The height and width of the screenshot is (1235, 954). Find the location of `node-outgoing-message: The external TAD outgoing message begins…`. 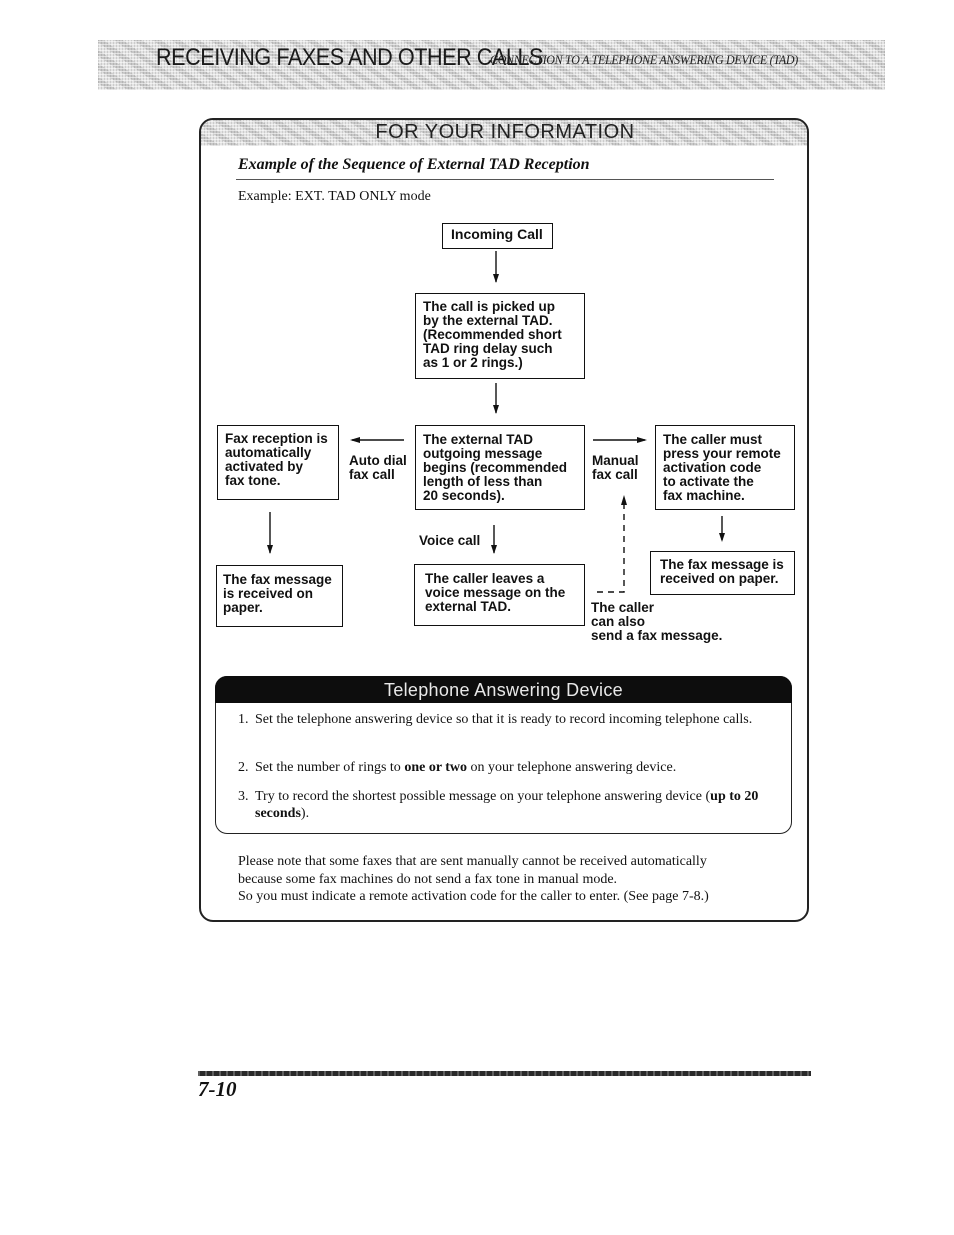

node-outgoing-message: The external TAD outgoing message begins… is located at coordinates (500, 467).